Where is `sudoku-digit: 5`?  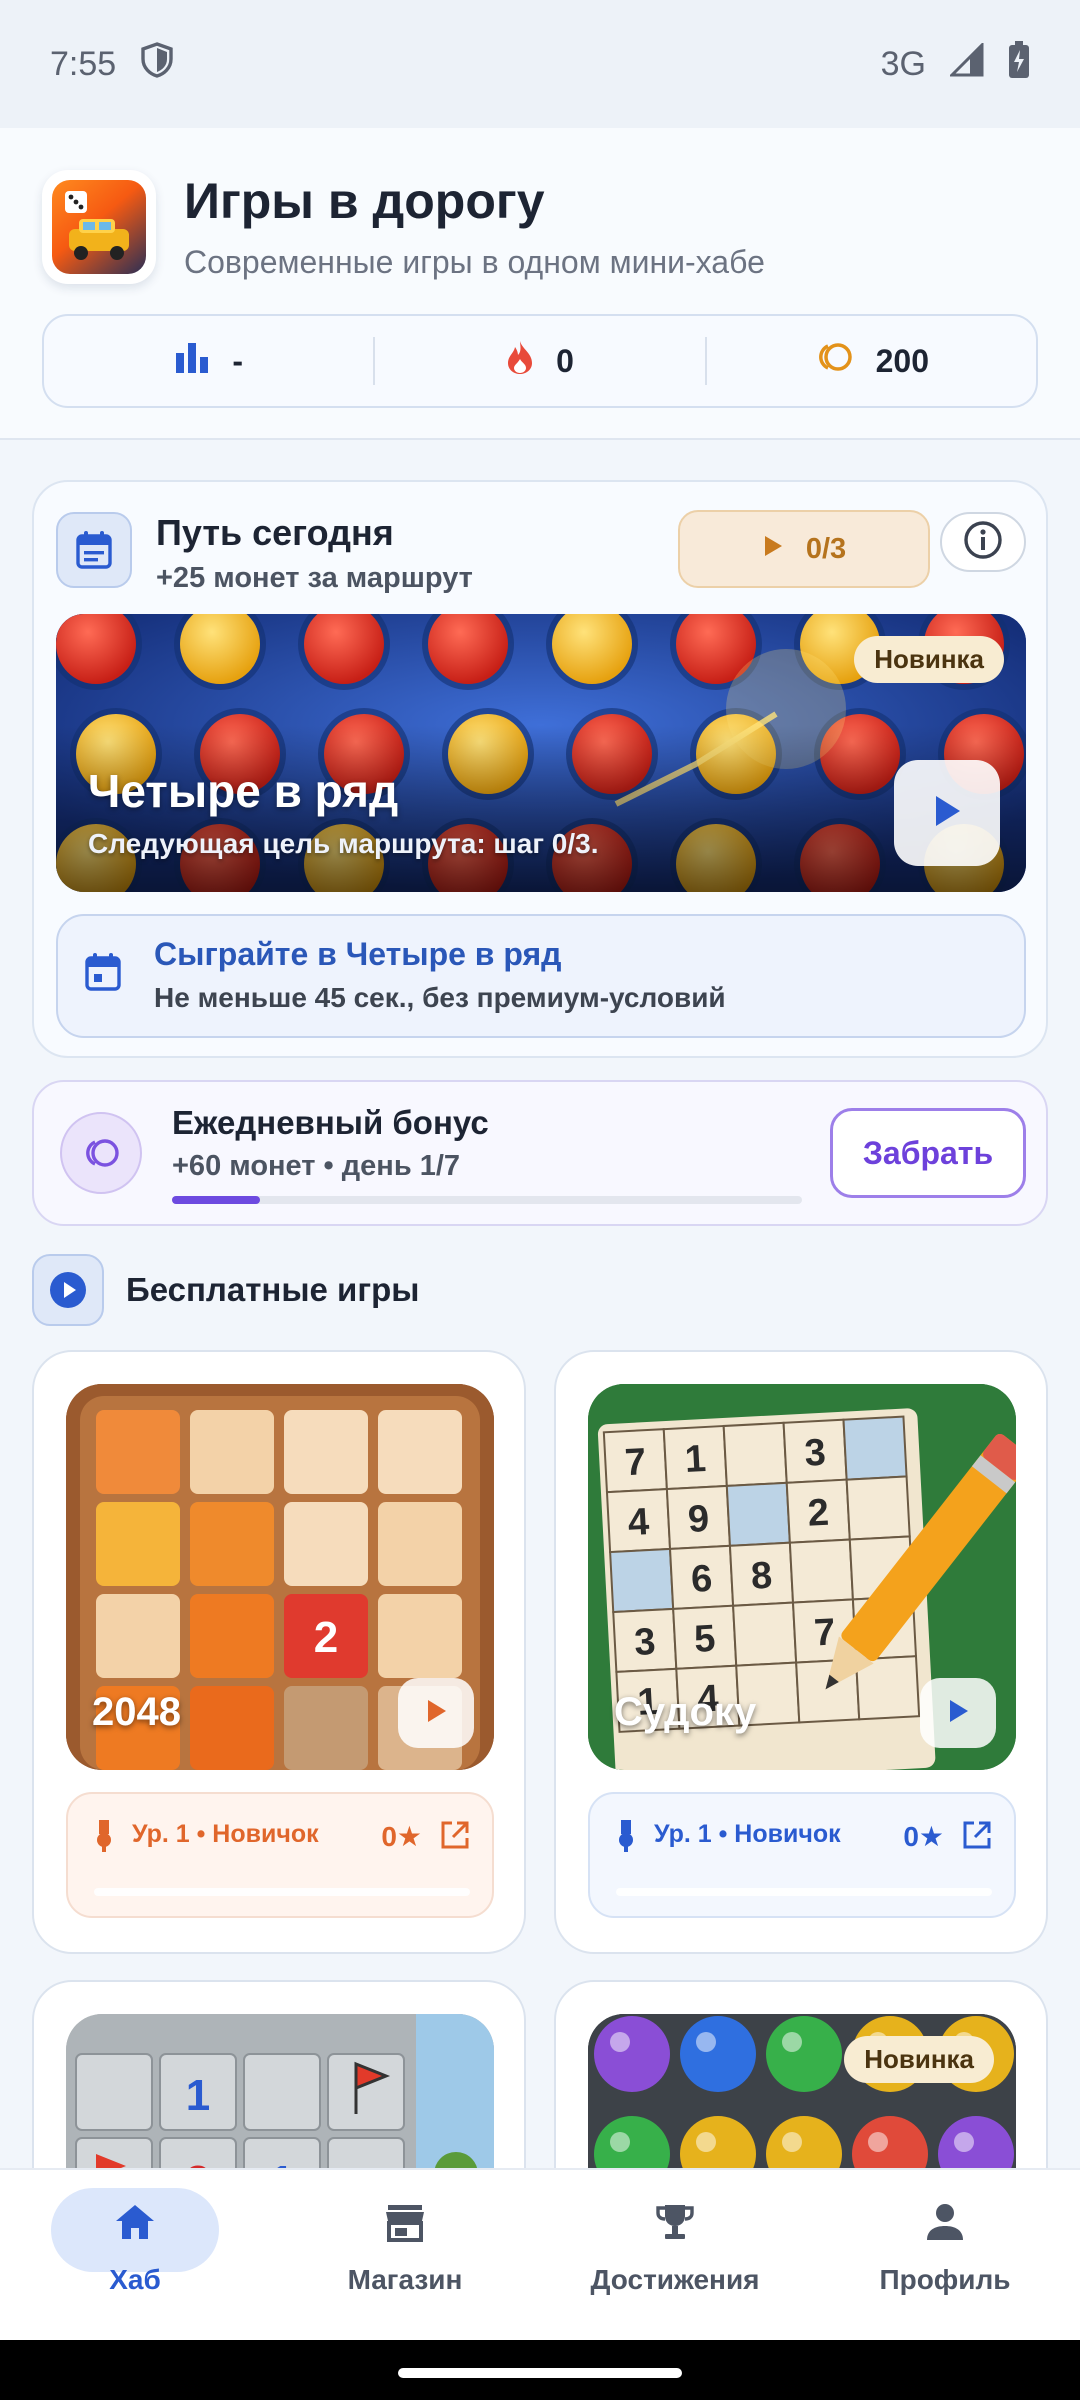 sudoku-digit: 5 is located at coordinates (704, 1639).